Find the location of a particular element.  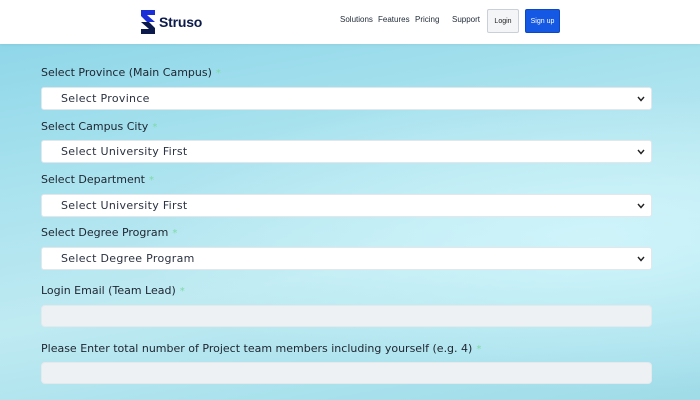

nav-solutions-link: Solutions is located at coordinates (359, 19).